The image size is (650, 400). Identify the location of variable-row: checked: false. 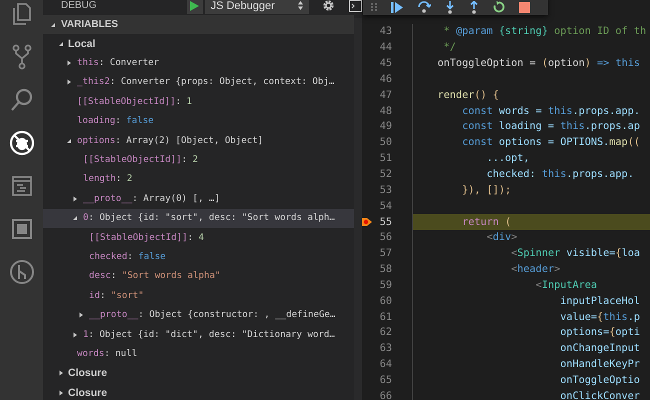
(198, 257).